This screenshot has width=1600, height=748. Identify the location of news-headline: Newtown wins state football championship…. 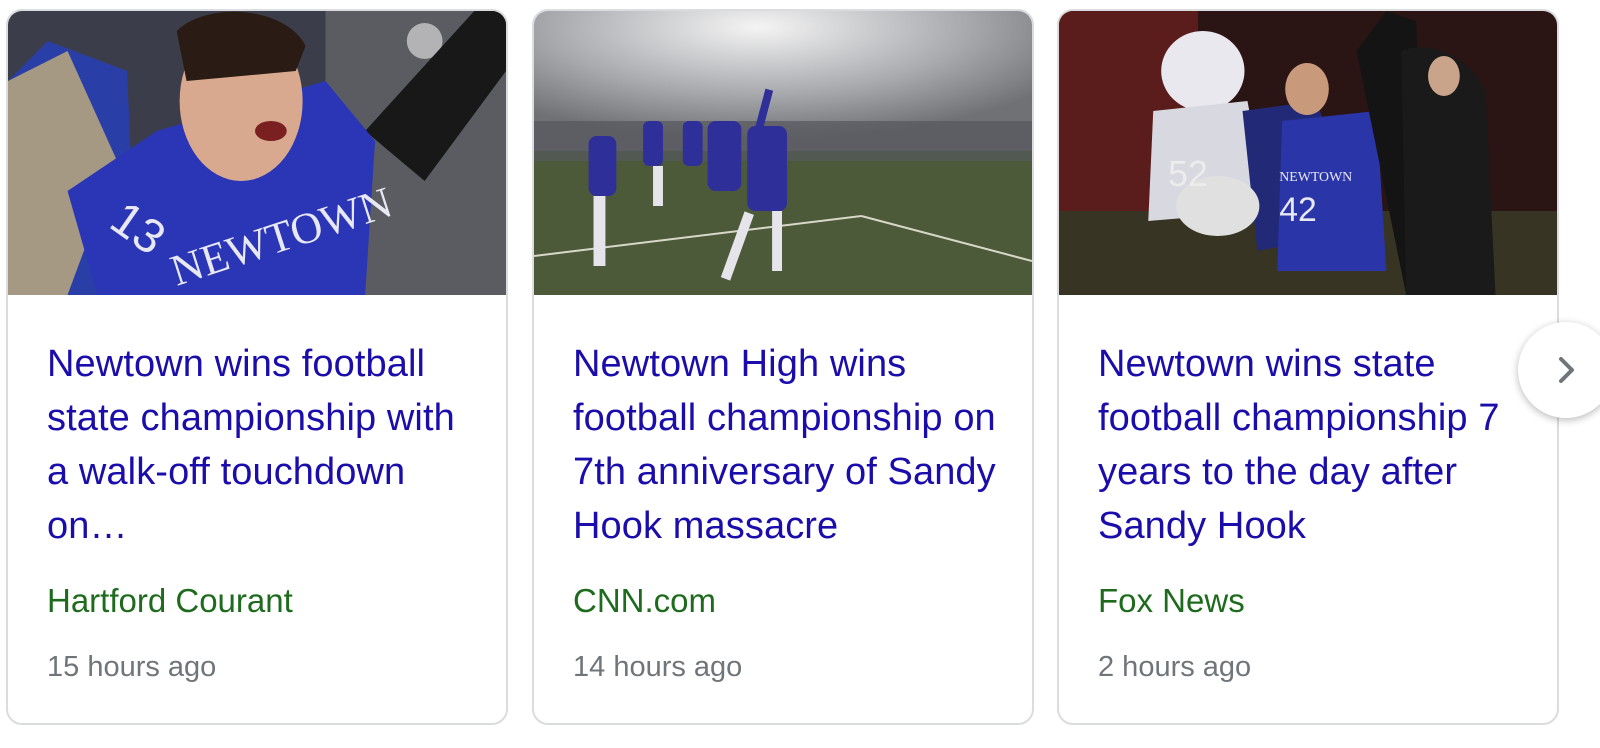
(1313, 445).